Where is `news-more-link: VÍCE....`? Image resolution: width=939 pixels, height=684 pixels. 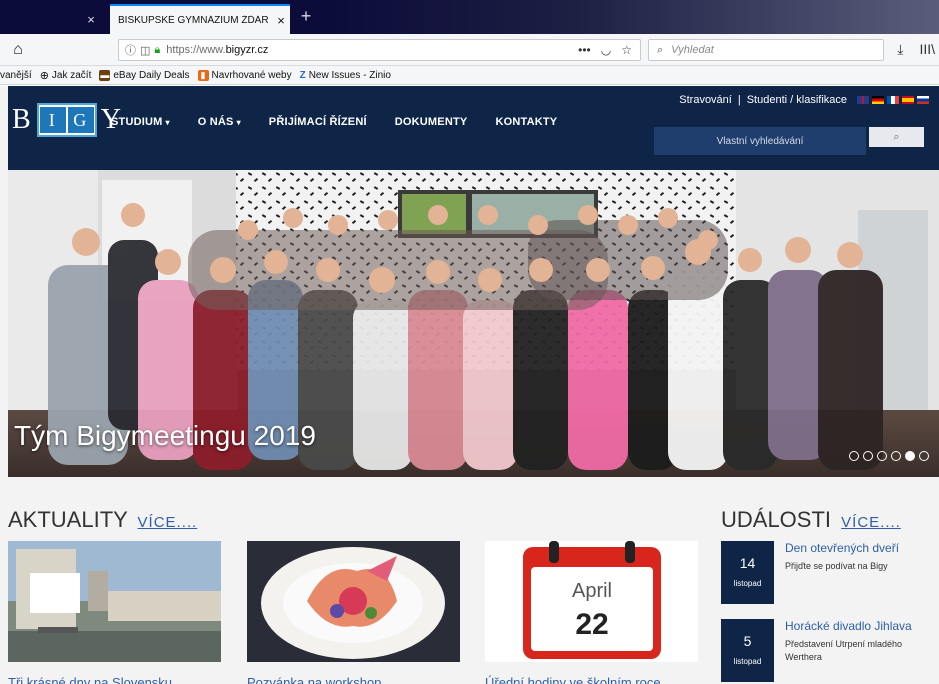
news-more-link: VÍCE.... is located at coordinates (168, 522).